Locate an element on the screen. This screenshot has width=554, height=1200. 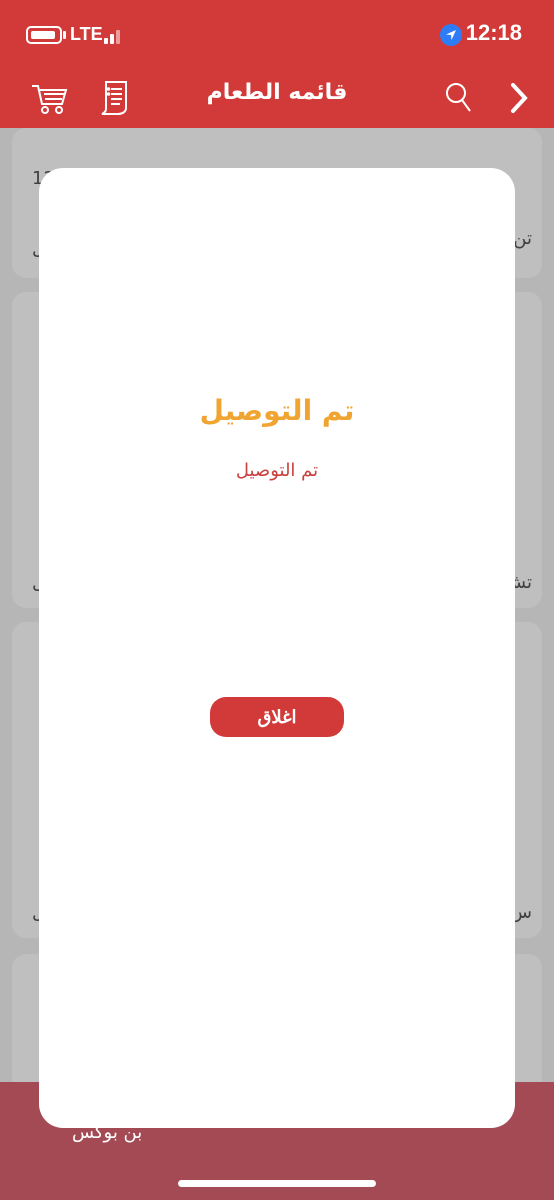
status-bar: LTE 12:18 is located at coordinates (277, 35).